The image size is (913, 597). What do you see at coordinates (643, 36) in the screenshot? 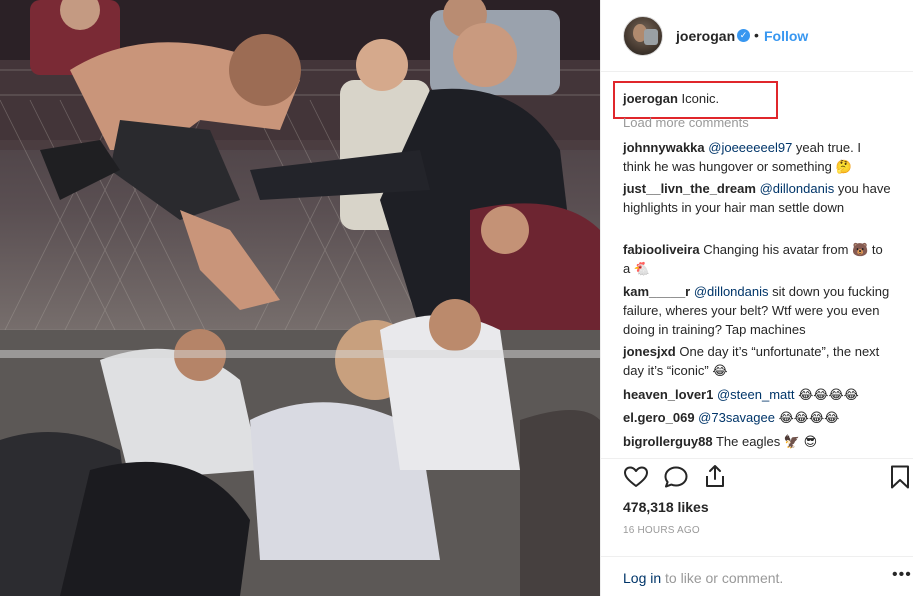
I see `avatar` at bounding box center [643, 36].